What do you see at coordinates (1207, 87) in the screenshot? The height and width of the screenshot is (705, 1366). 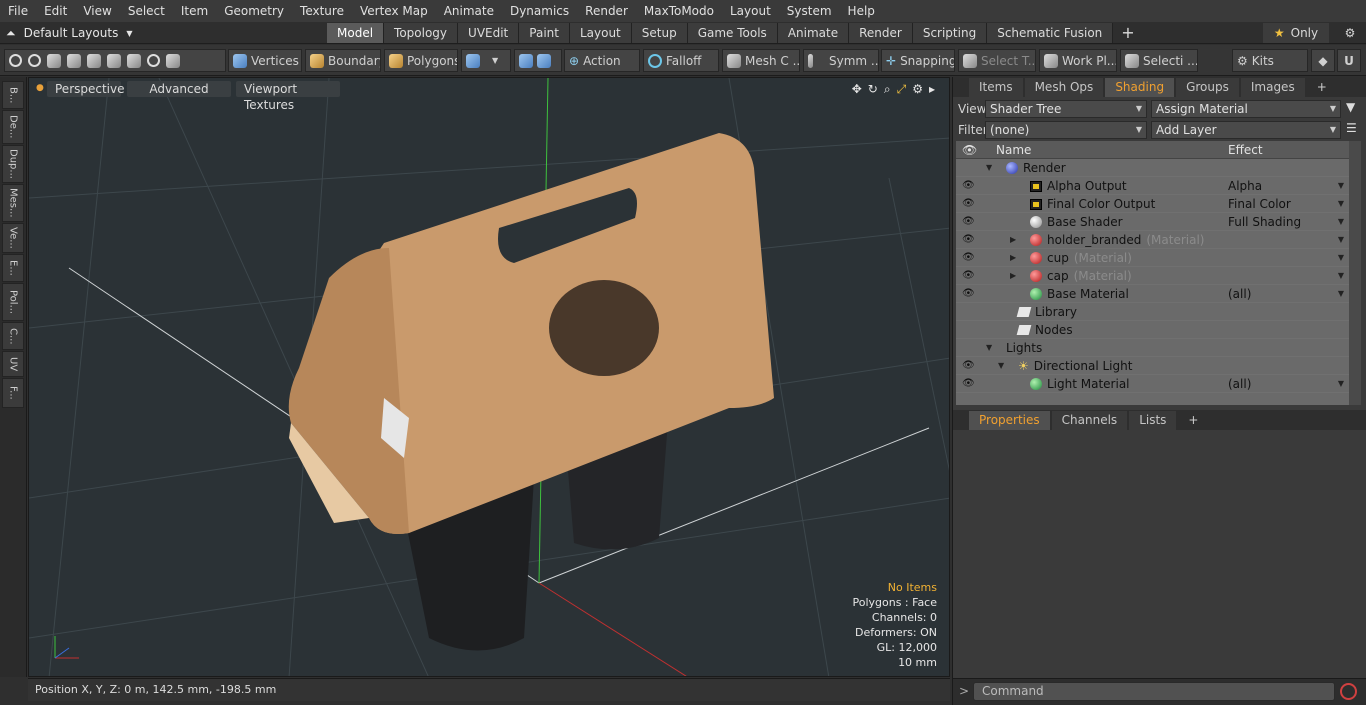 I see `tab-groups: Groups` at bounding box center [1207, 87].